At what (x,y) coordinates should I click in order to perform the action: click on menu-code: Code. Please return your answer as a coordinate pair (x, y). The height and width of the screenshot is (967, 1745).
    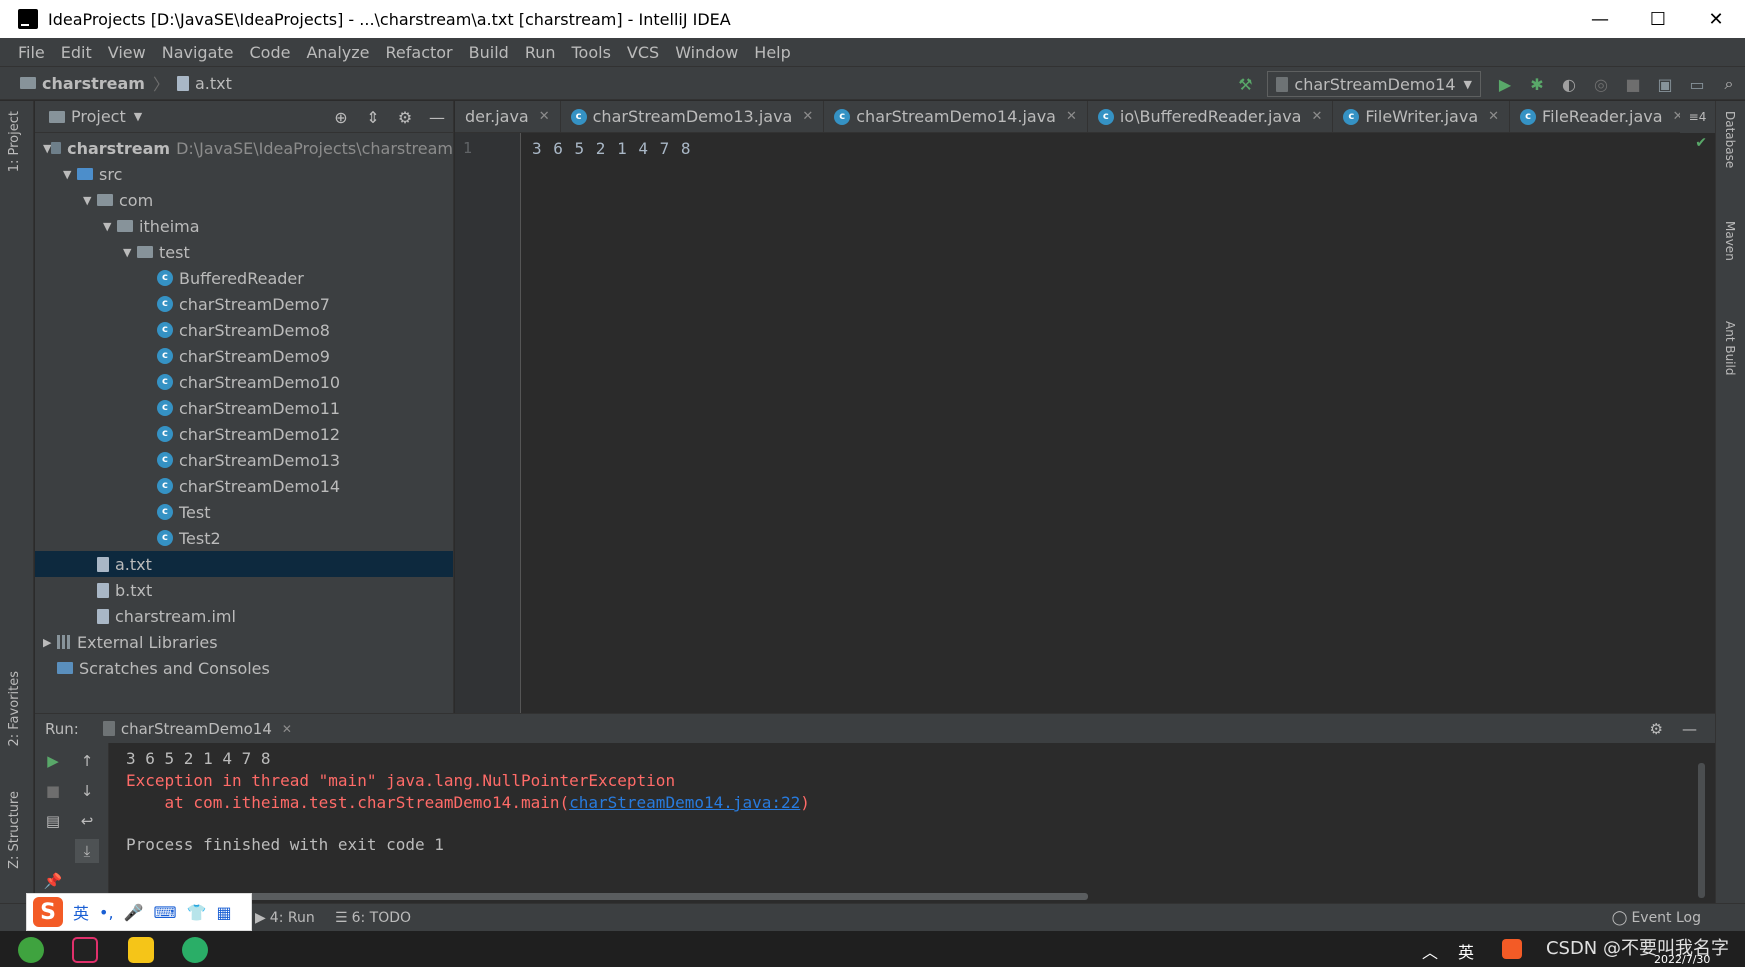
    Looking at the image, I should click on (270, 52).